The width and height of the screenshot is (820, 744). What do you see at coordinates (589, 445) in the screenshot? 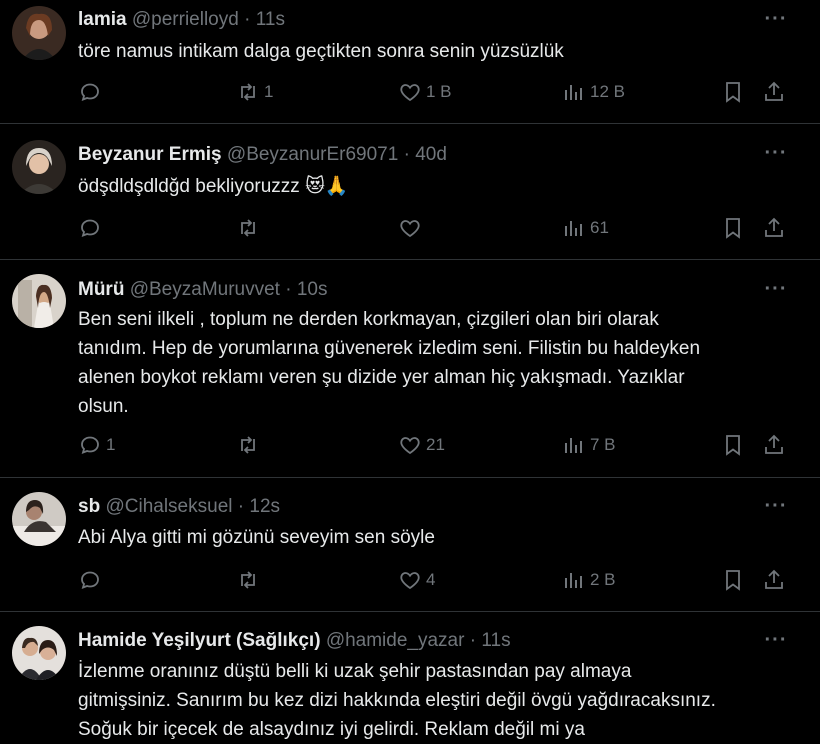
I see `views-button: 7 B` at bounding box center [589, 445].